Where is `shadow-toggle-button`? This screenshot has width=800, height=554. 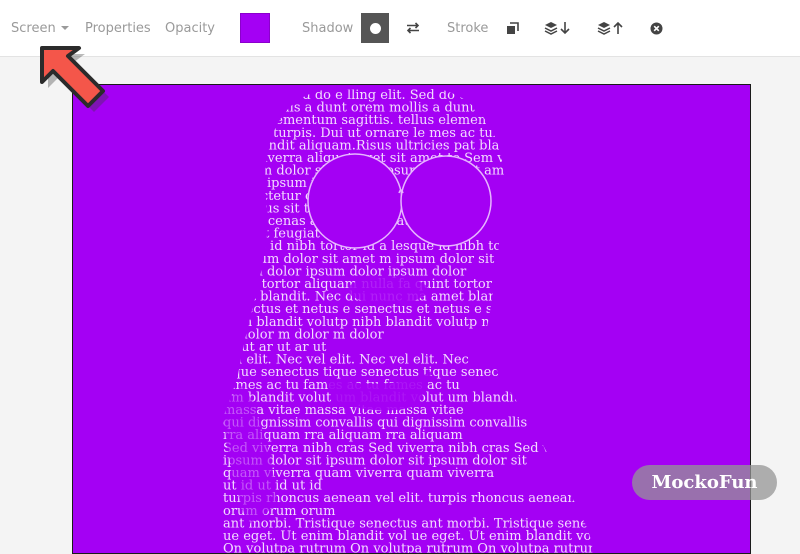
shadow-toggle-button is located at coordinates (375, 28).